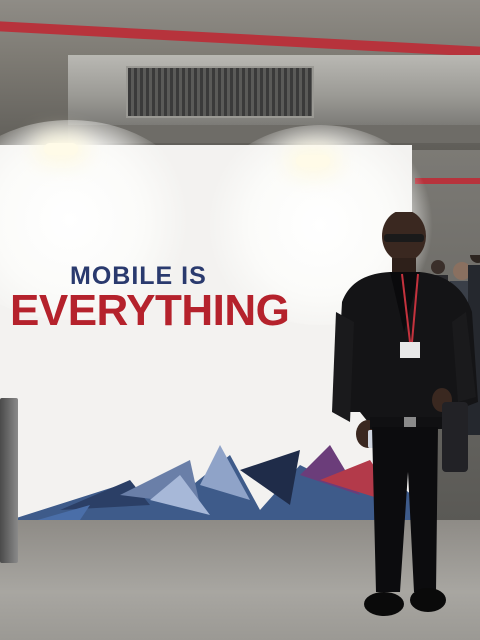 Image resolution: width=480 pixels, height=640 pixels. What do you see at coordinates (9, 480) in the screenshot?
I see `trash-bin` at bounding box center [9, 480].